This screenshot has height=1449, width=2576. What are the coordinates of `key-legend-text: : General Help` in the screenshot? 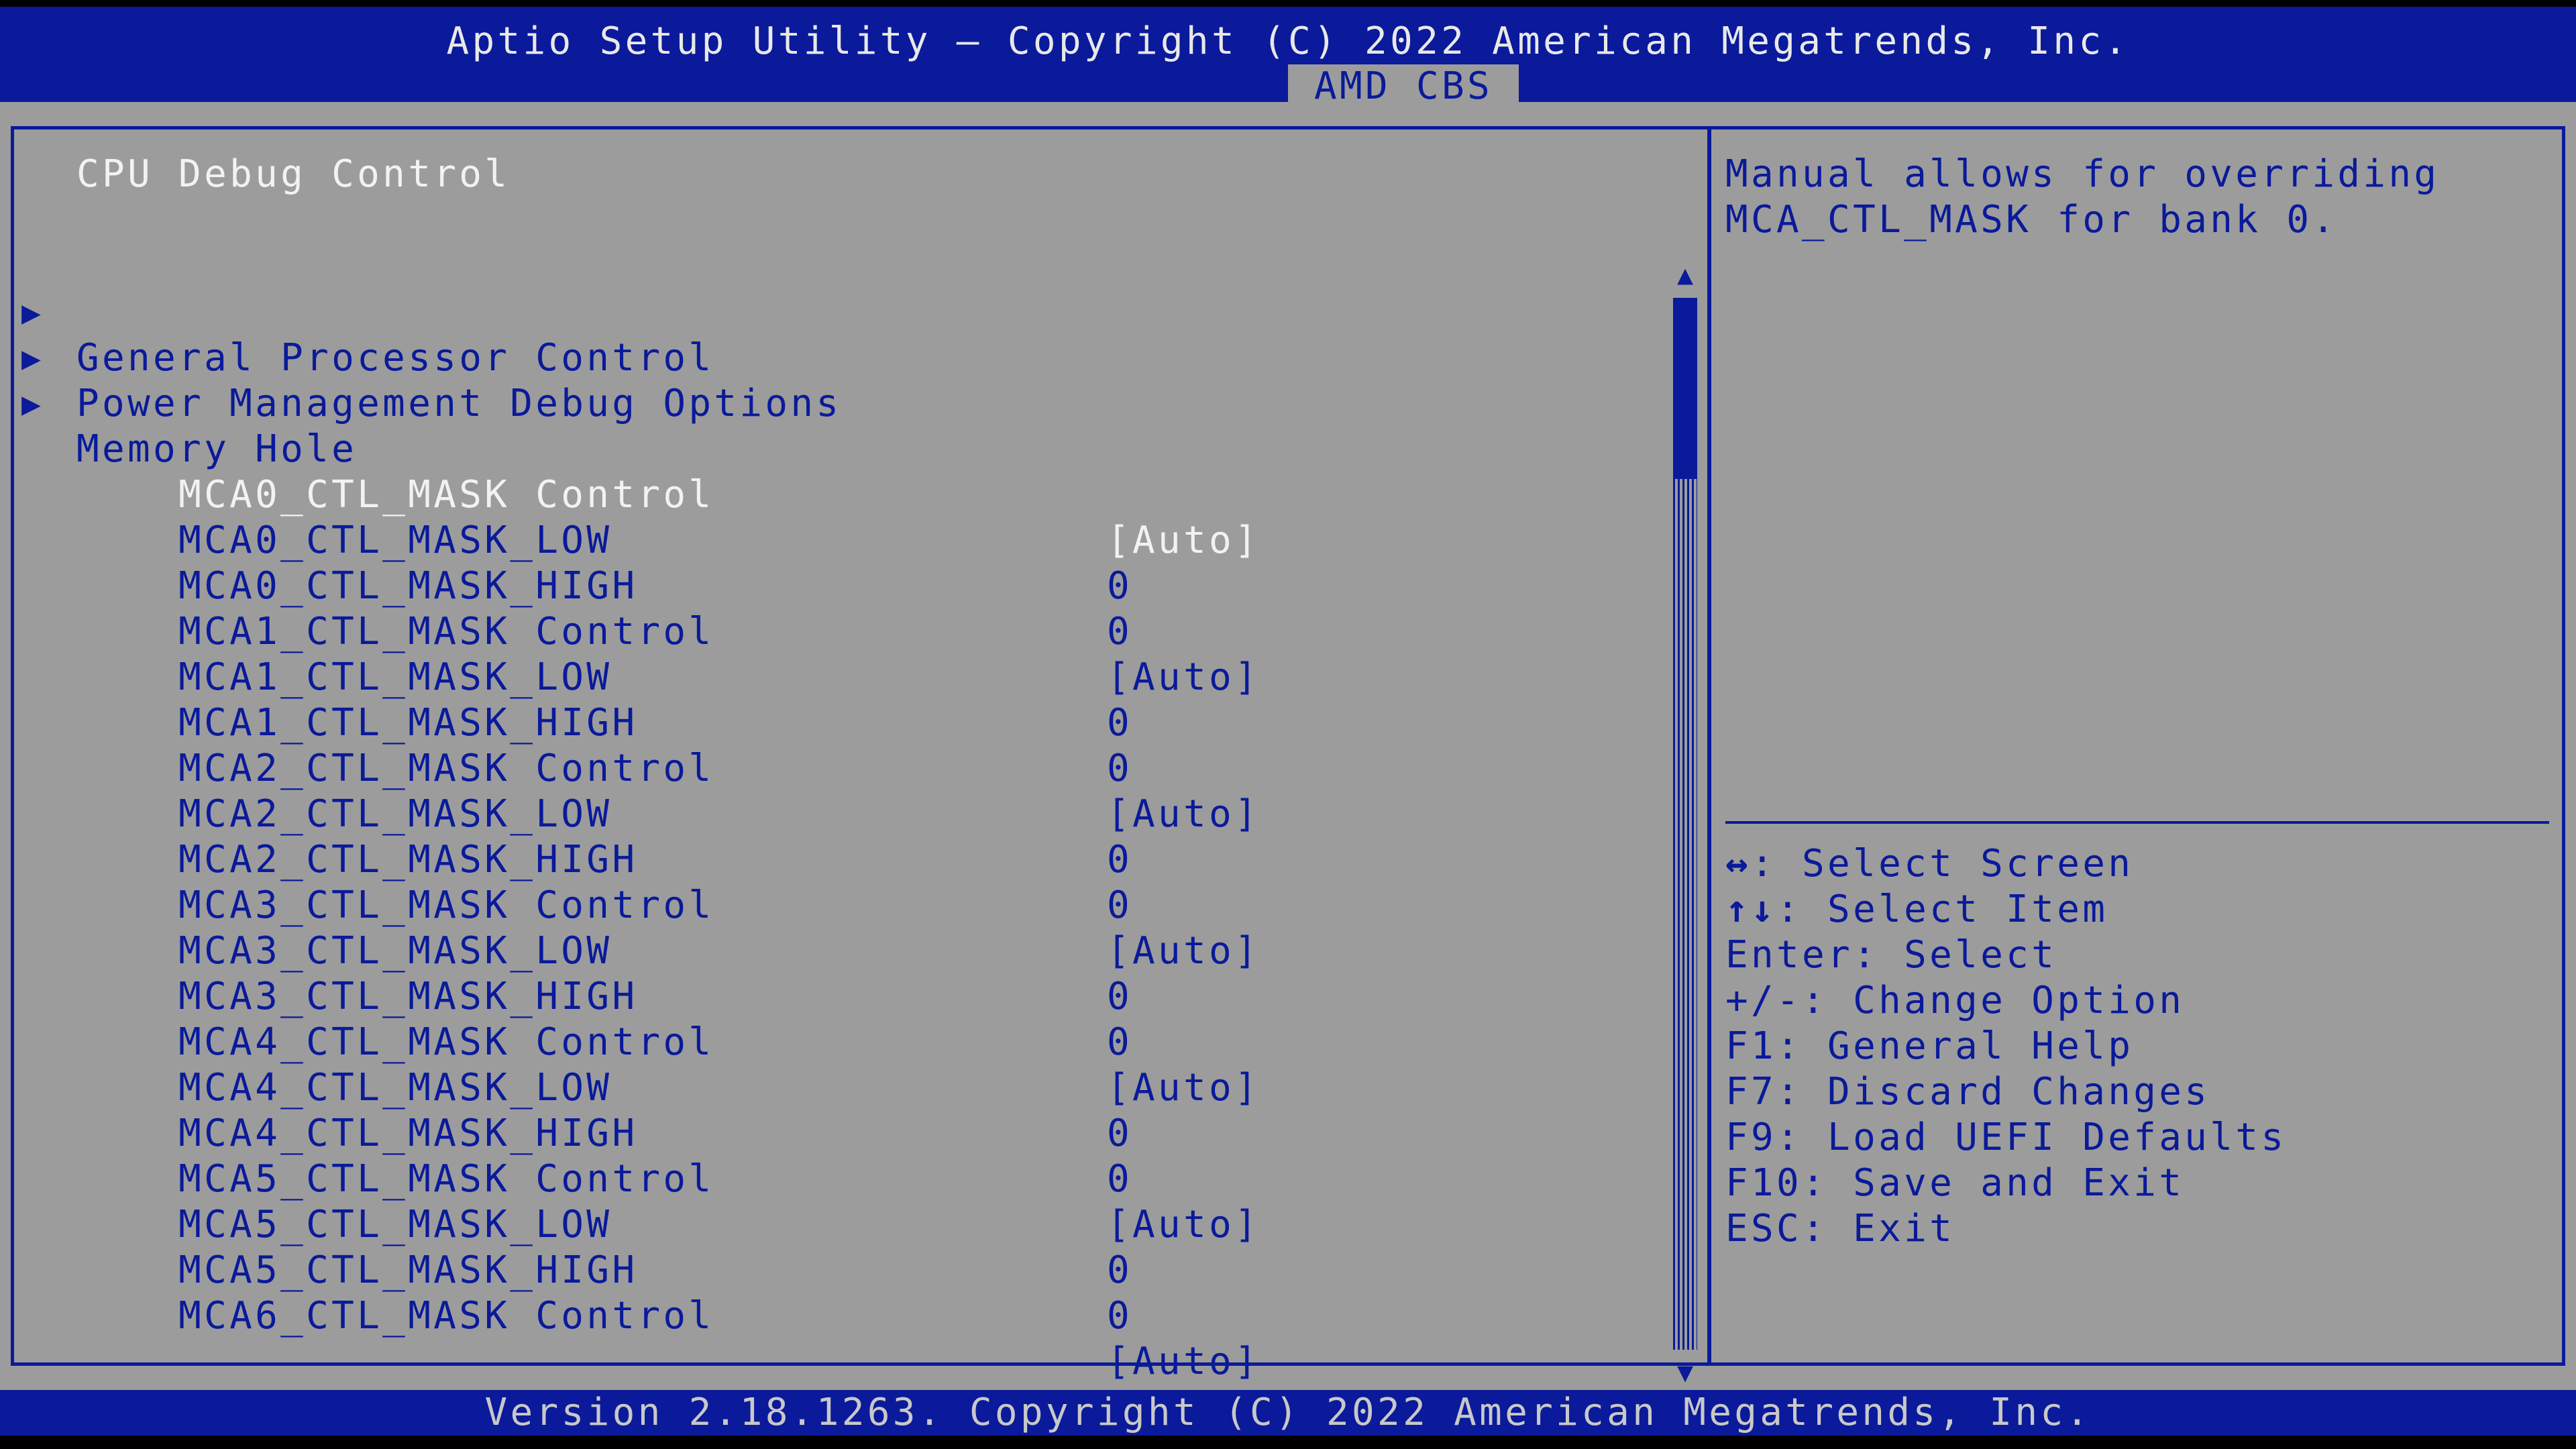 It's located at (1955, 1046).